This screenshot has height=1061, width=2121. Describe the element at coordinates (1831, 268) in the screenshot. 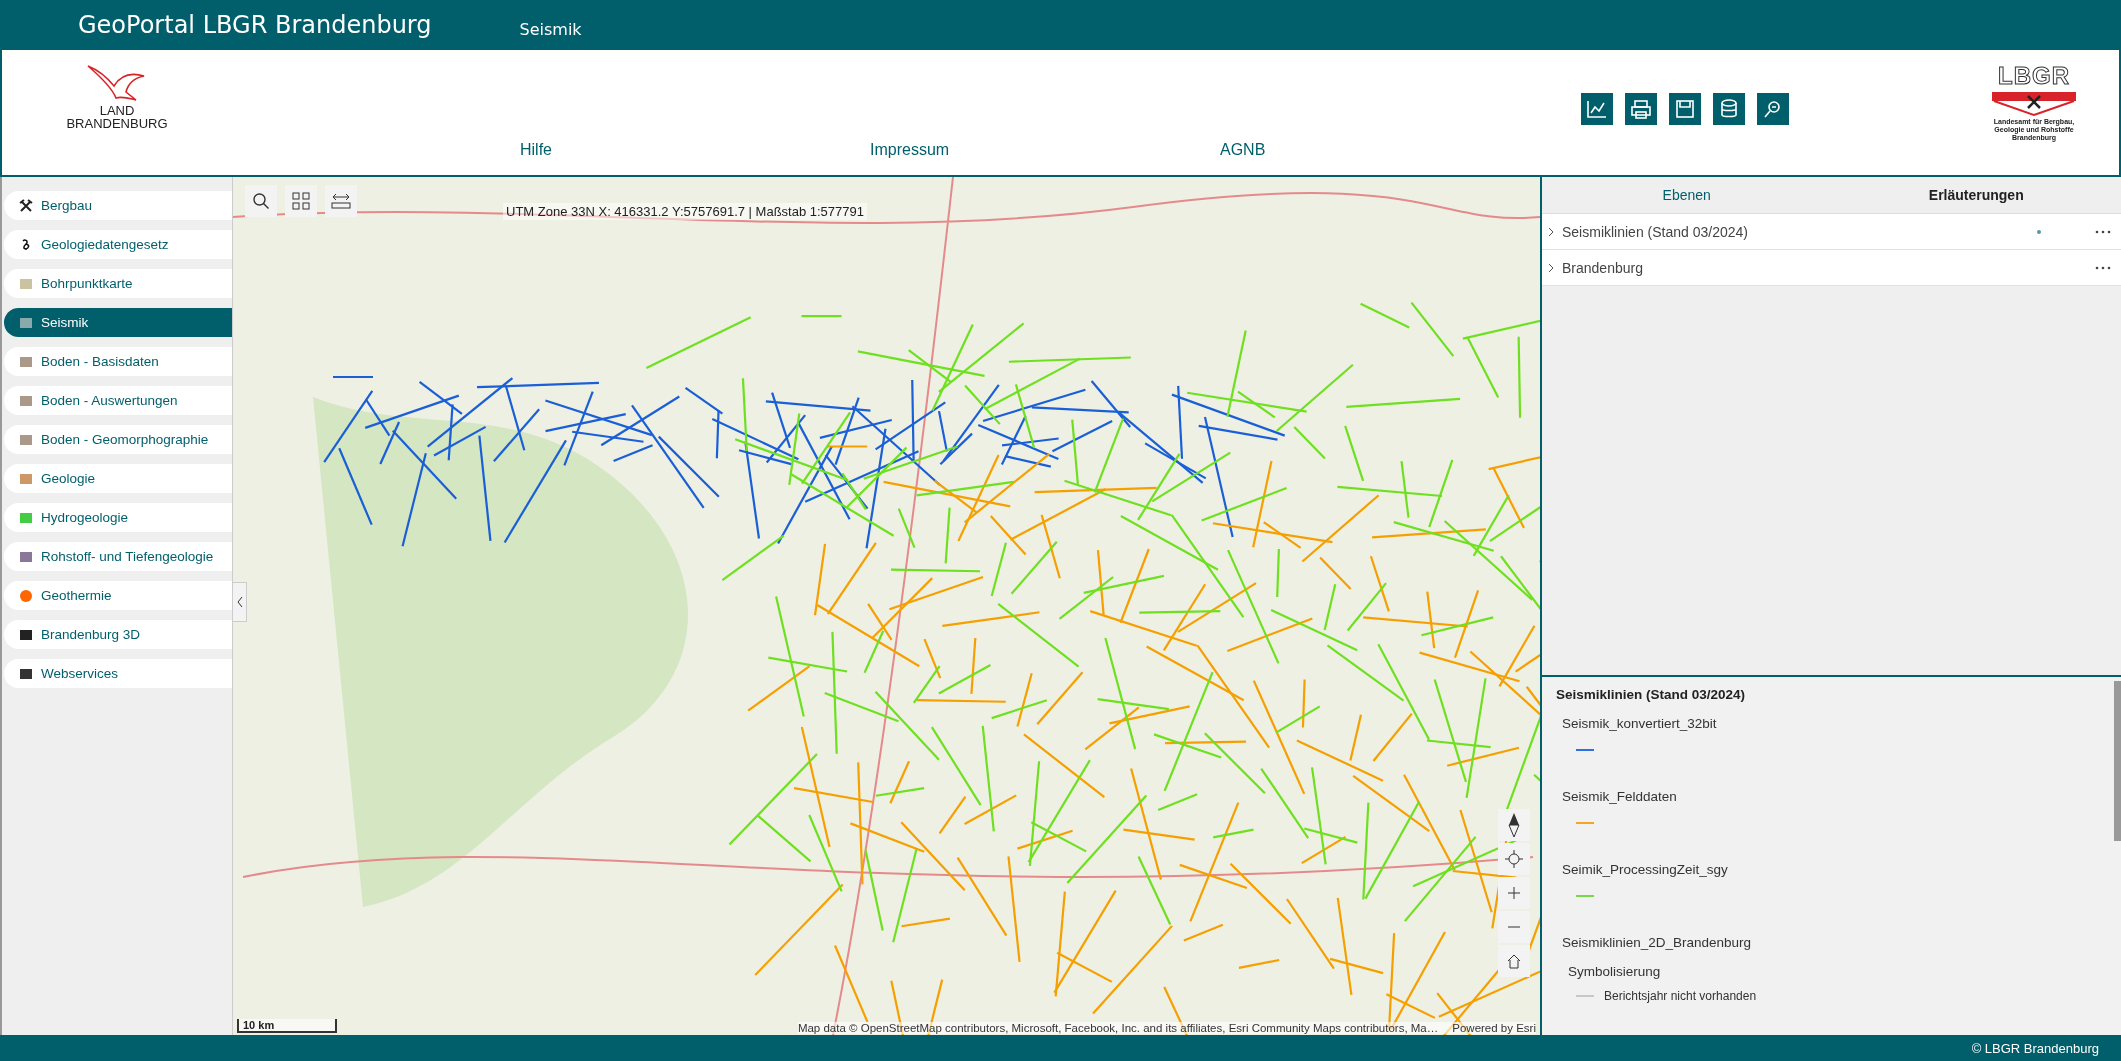

I see `layer-row: Brandenburg` at that location.